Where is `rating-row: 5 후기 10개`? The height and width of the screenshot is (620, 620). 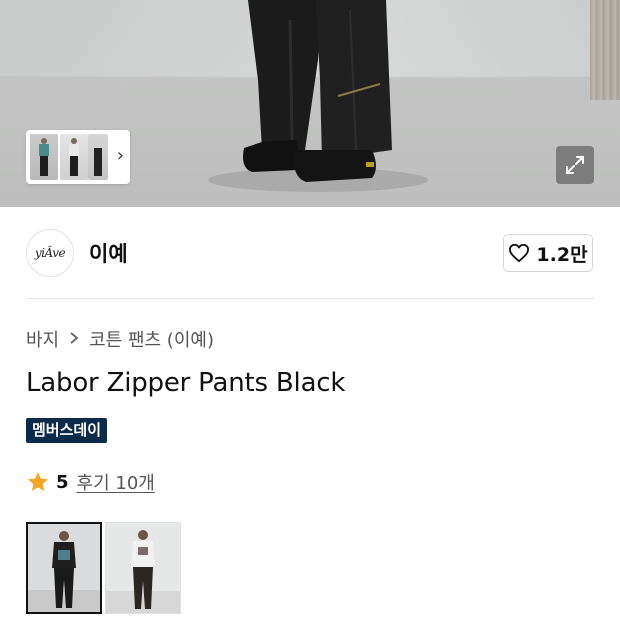
rating-row: 5 후기 10개 is located at coordinates (90, 482).